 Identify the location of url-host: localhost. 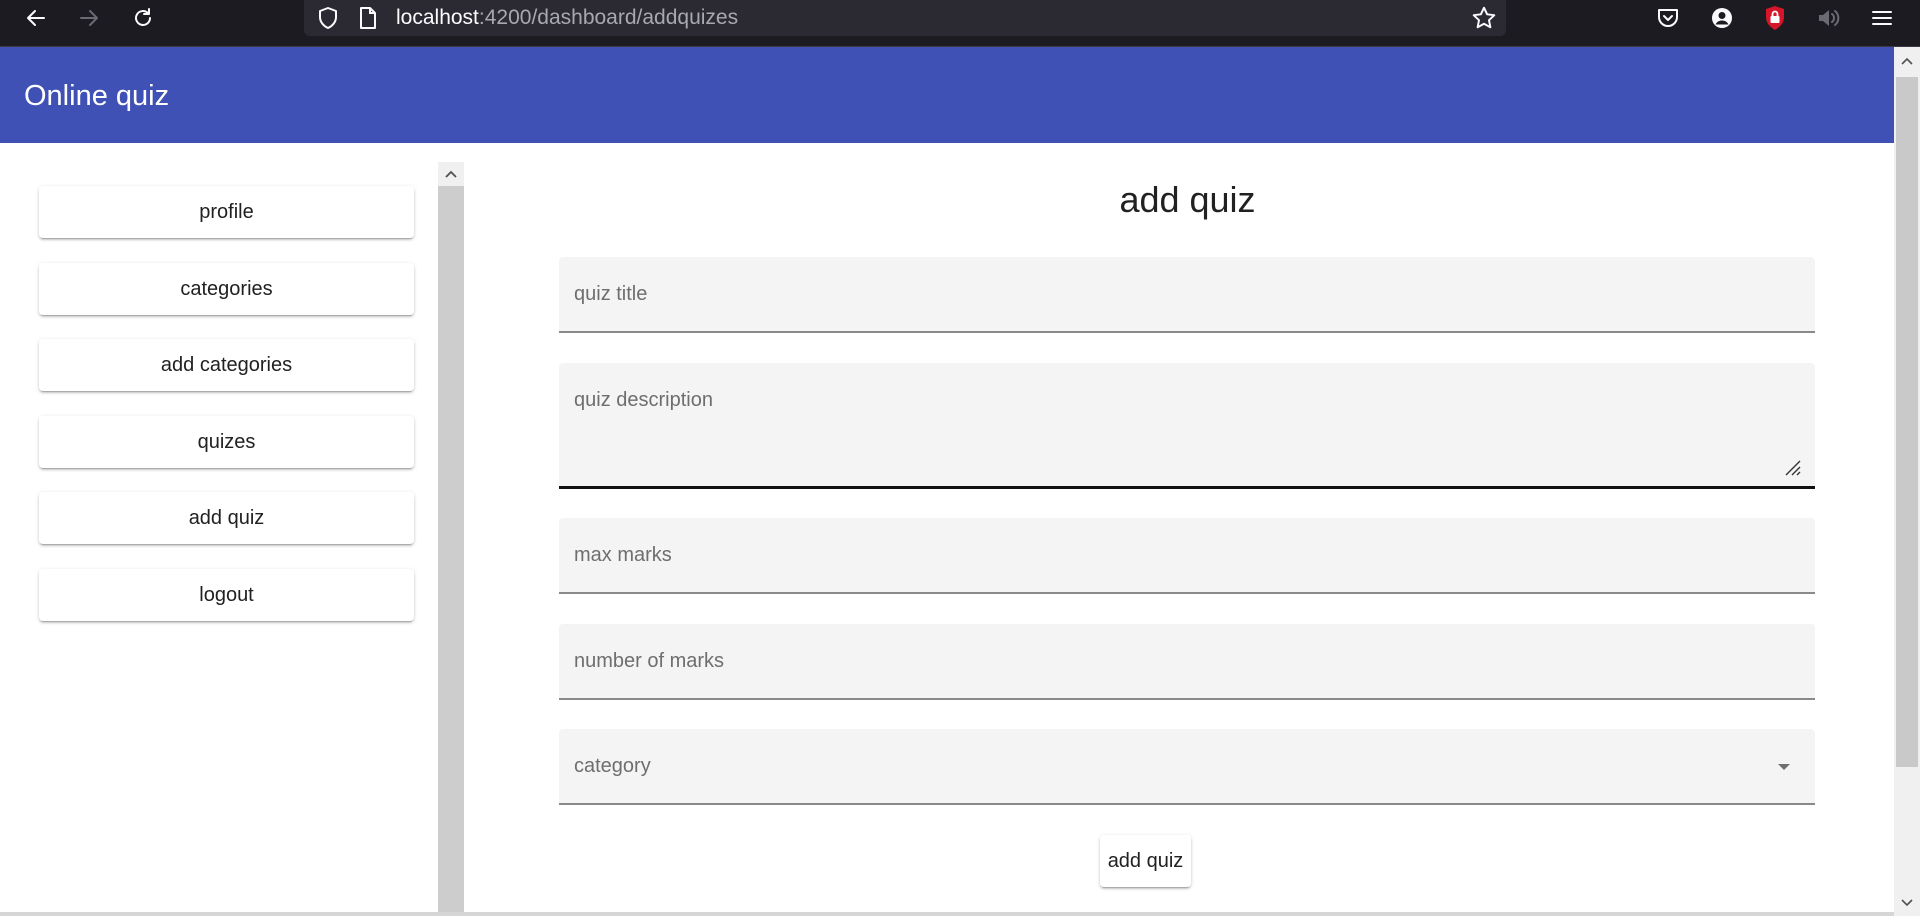
(437, 17).